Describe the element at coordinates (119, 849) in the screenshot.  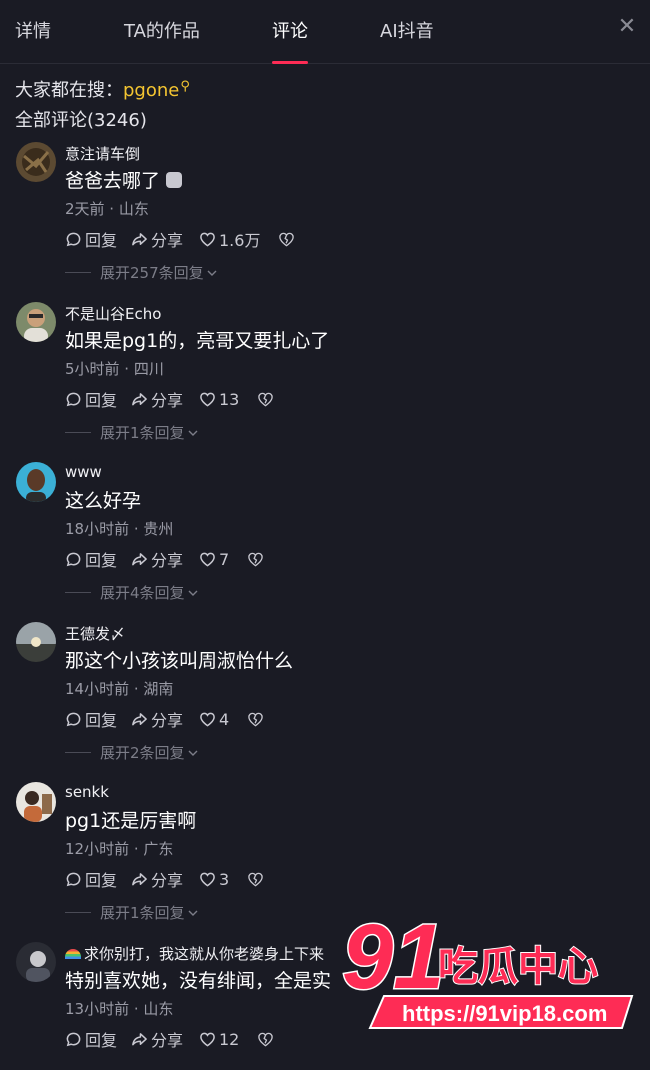
I see `comment-meta: 12小时前 · 广东` at that location.